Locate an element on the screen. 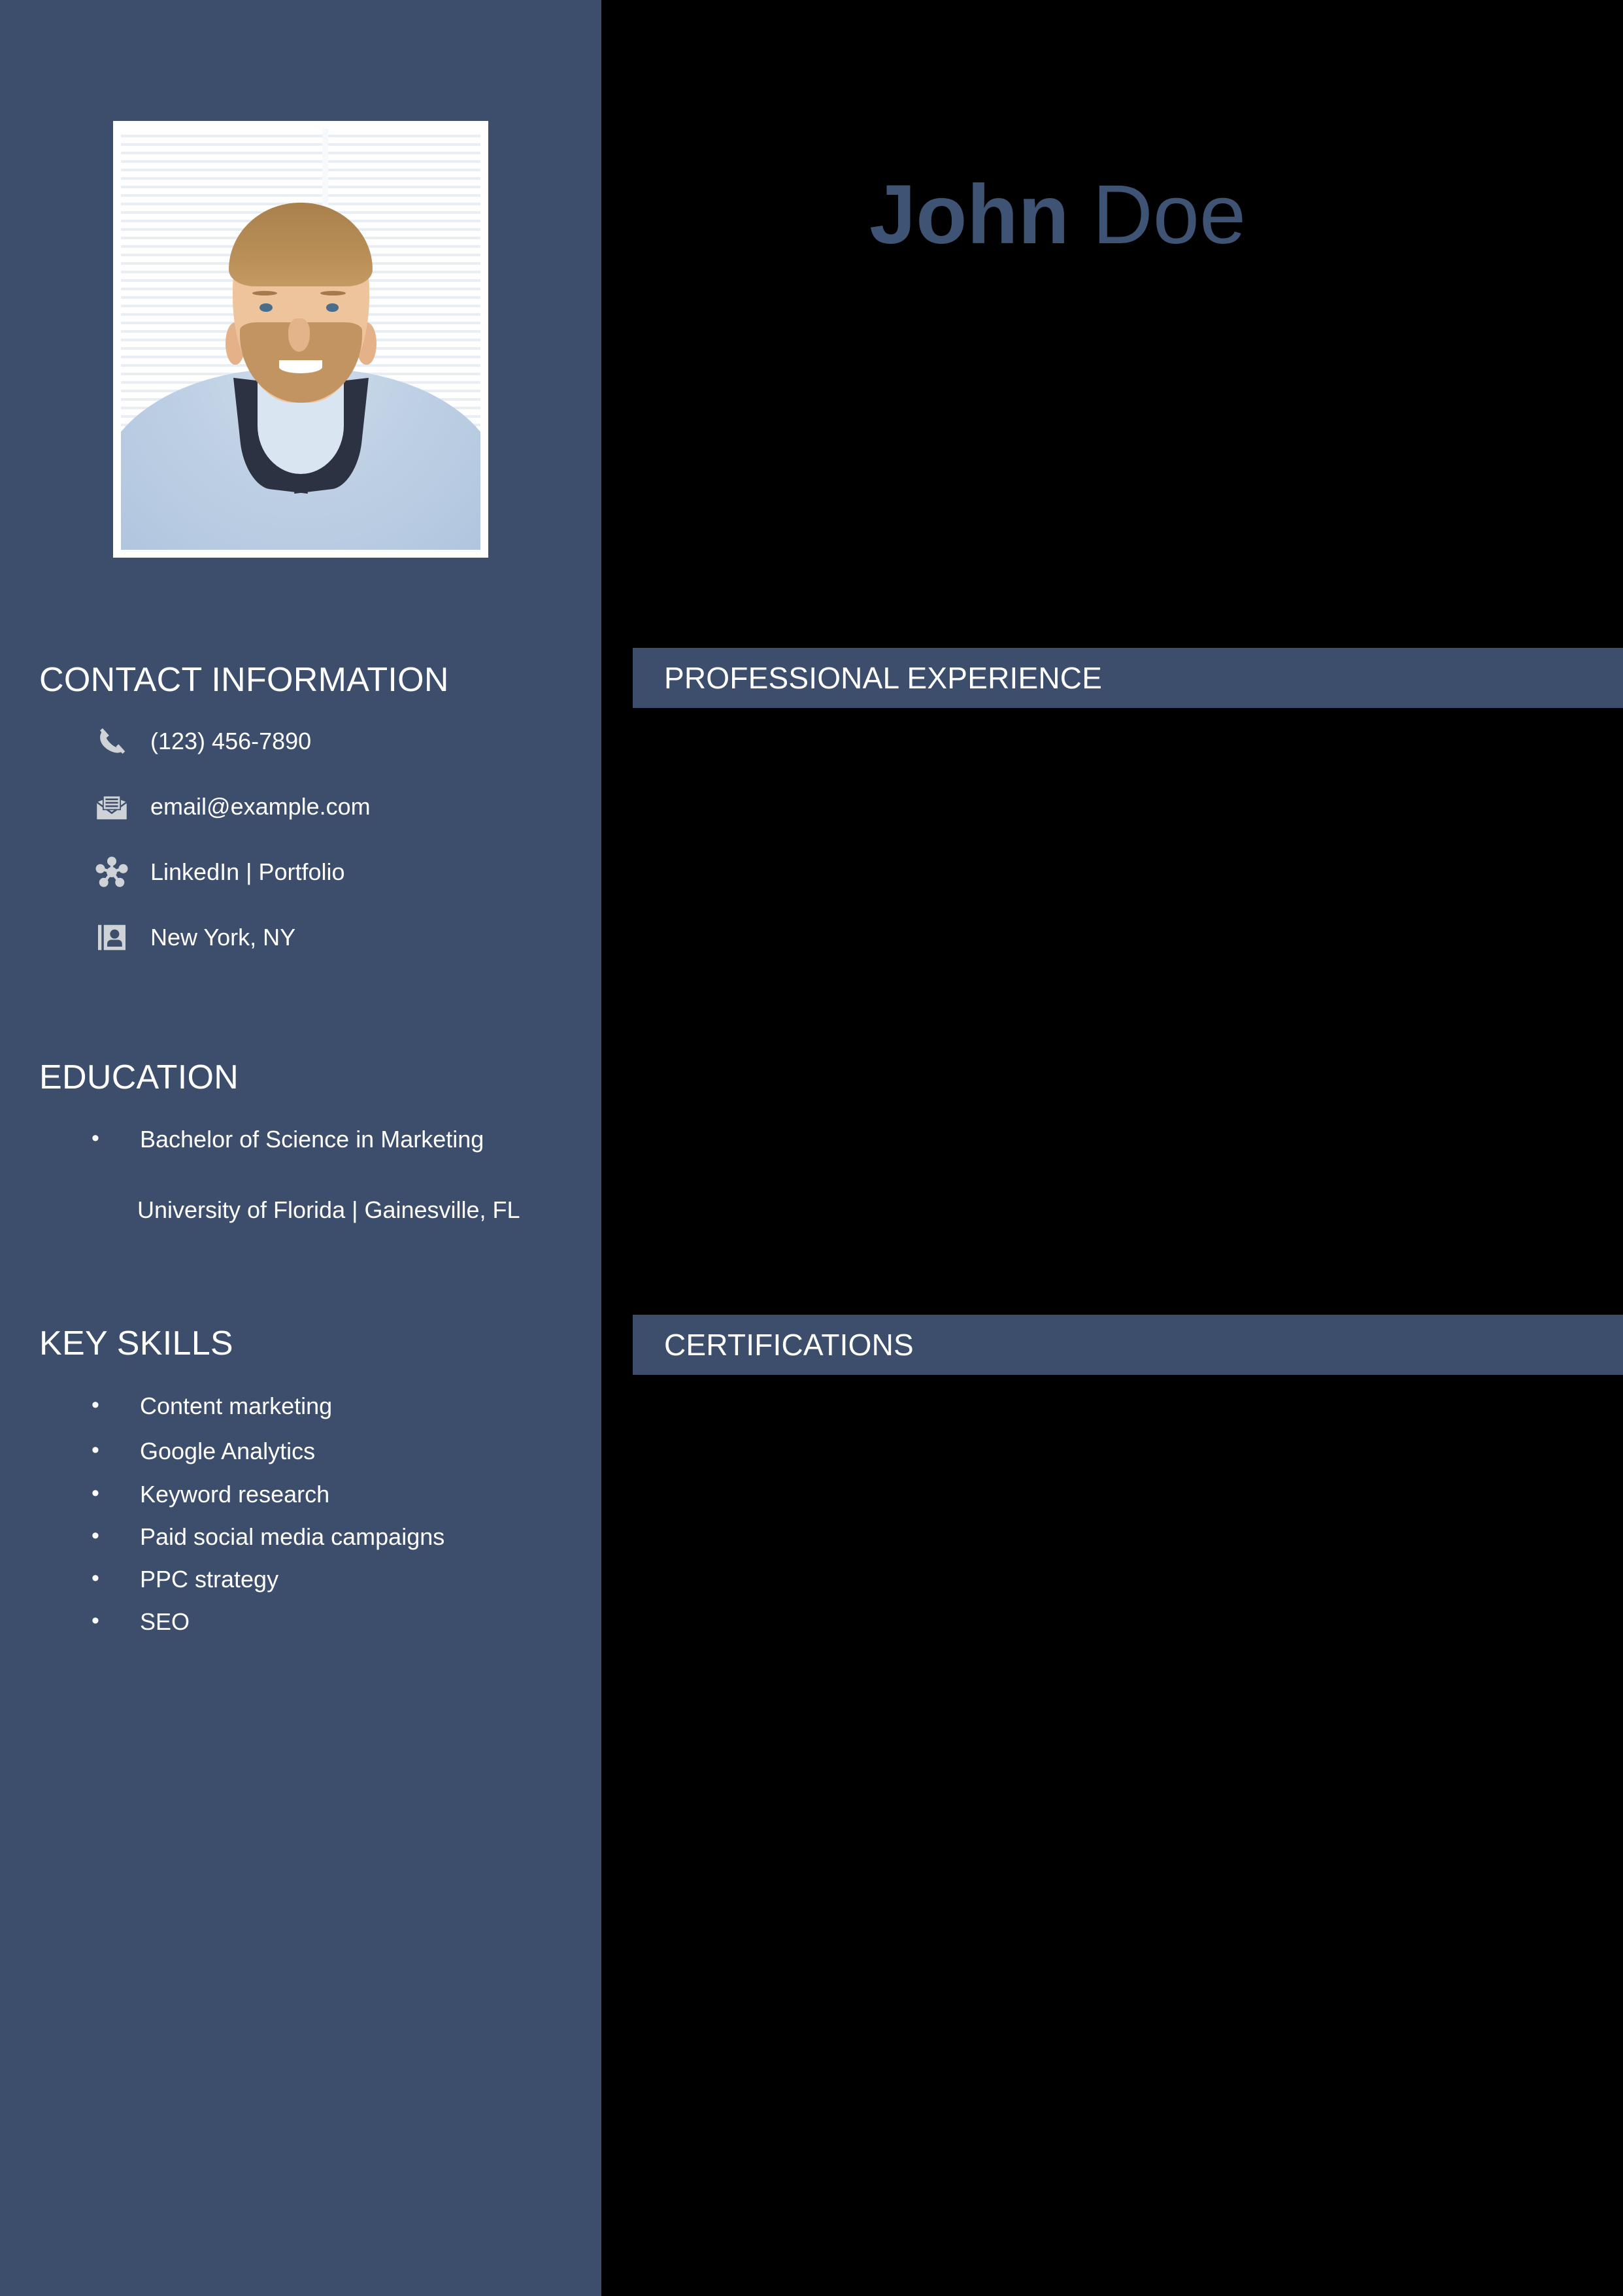  profile-photo is located at coordinates (300, 340).